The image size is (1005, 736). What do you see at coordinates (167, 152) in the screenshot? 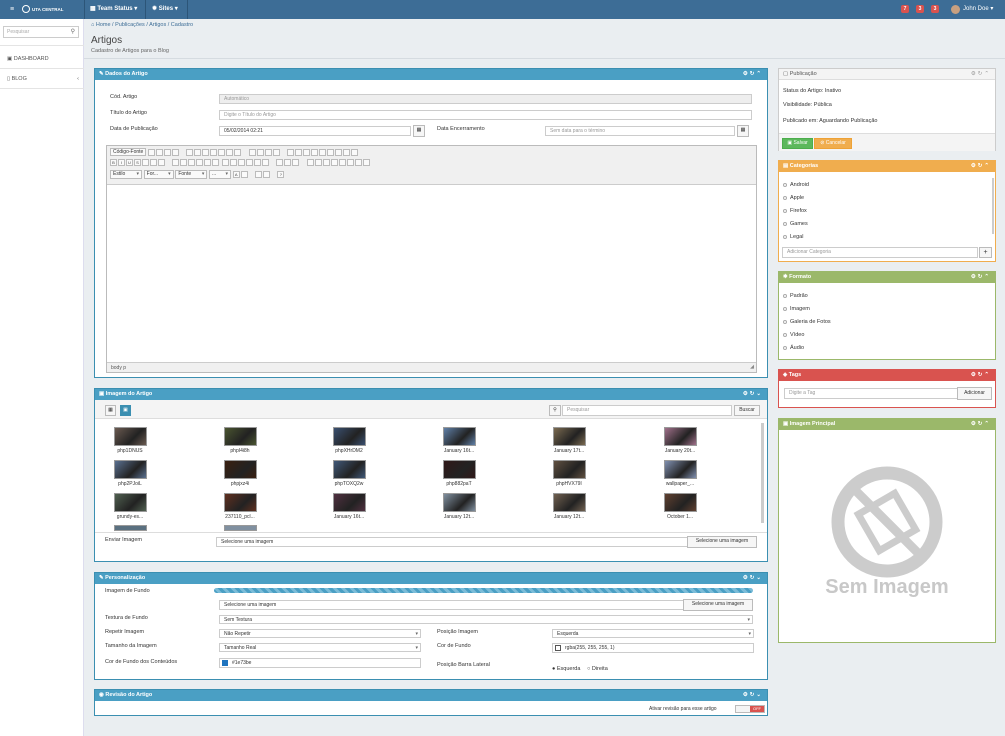
I see `preview-icon` at bounding box center [167, 152].